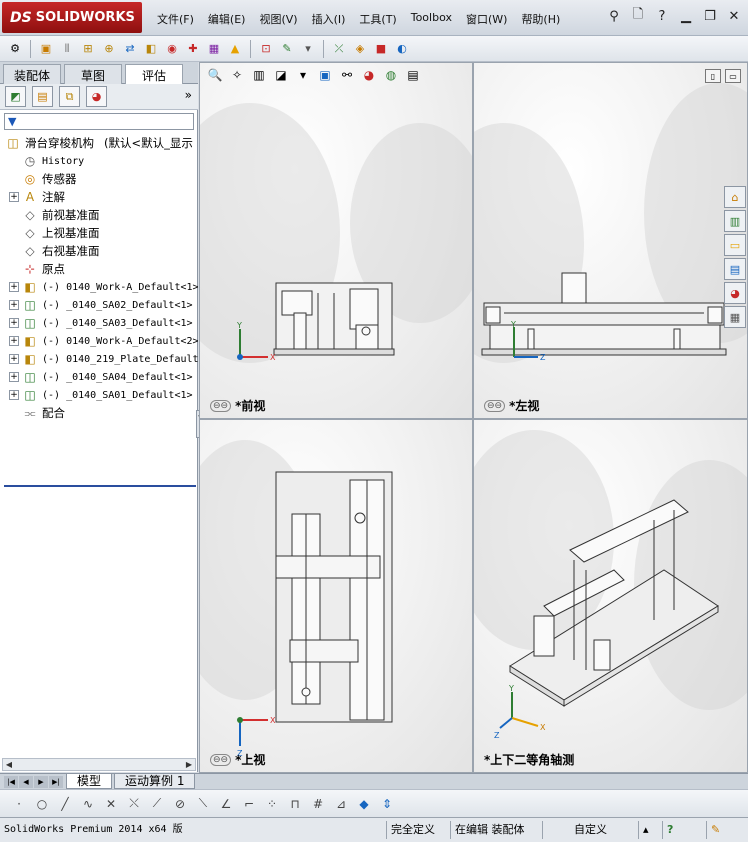 The image size is (748, 842). Describe the element at coordinates (99, 269) in the screenshot. I see `tree-item: ⊹ 原点` at that location.